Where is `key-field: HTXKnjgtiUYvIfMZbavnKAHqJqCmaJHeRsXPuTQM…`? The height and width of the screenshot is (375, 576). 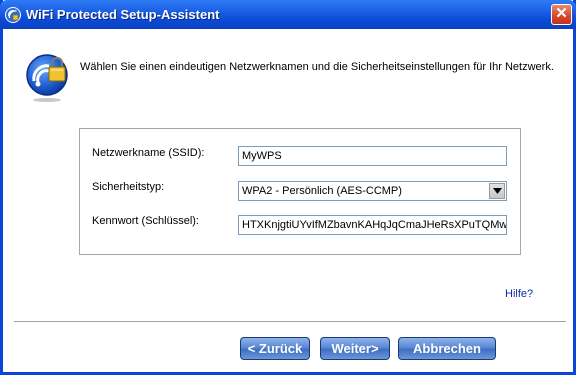
key-field: HTXKnjgtiUYvIfMZbavnKAHqJqCmaJHeRsXPuTQM… is located at coordinates (372, 225).